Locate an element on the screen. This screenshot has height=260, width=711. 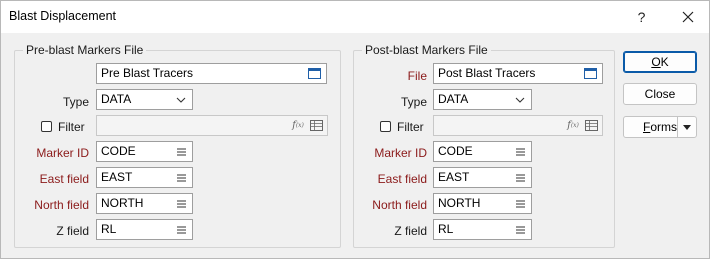
pre-type-value: DATA is located at coordinates (116, 99).